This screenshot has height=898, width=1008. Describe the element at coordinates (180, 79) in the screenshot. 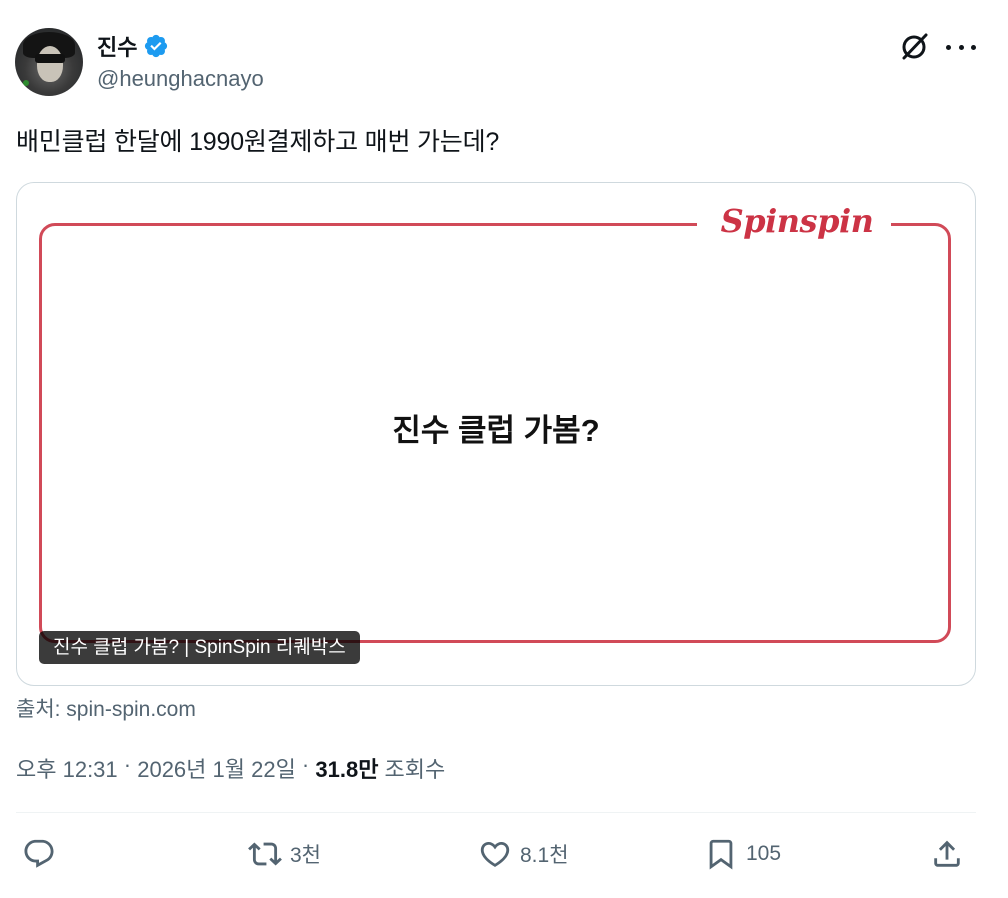

I see `author-handle: @heunghacnayo` at that location.